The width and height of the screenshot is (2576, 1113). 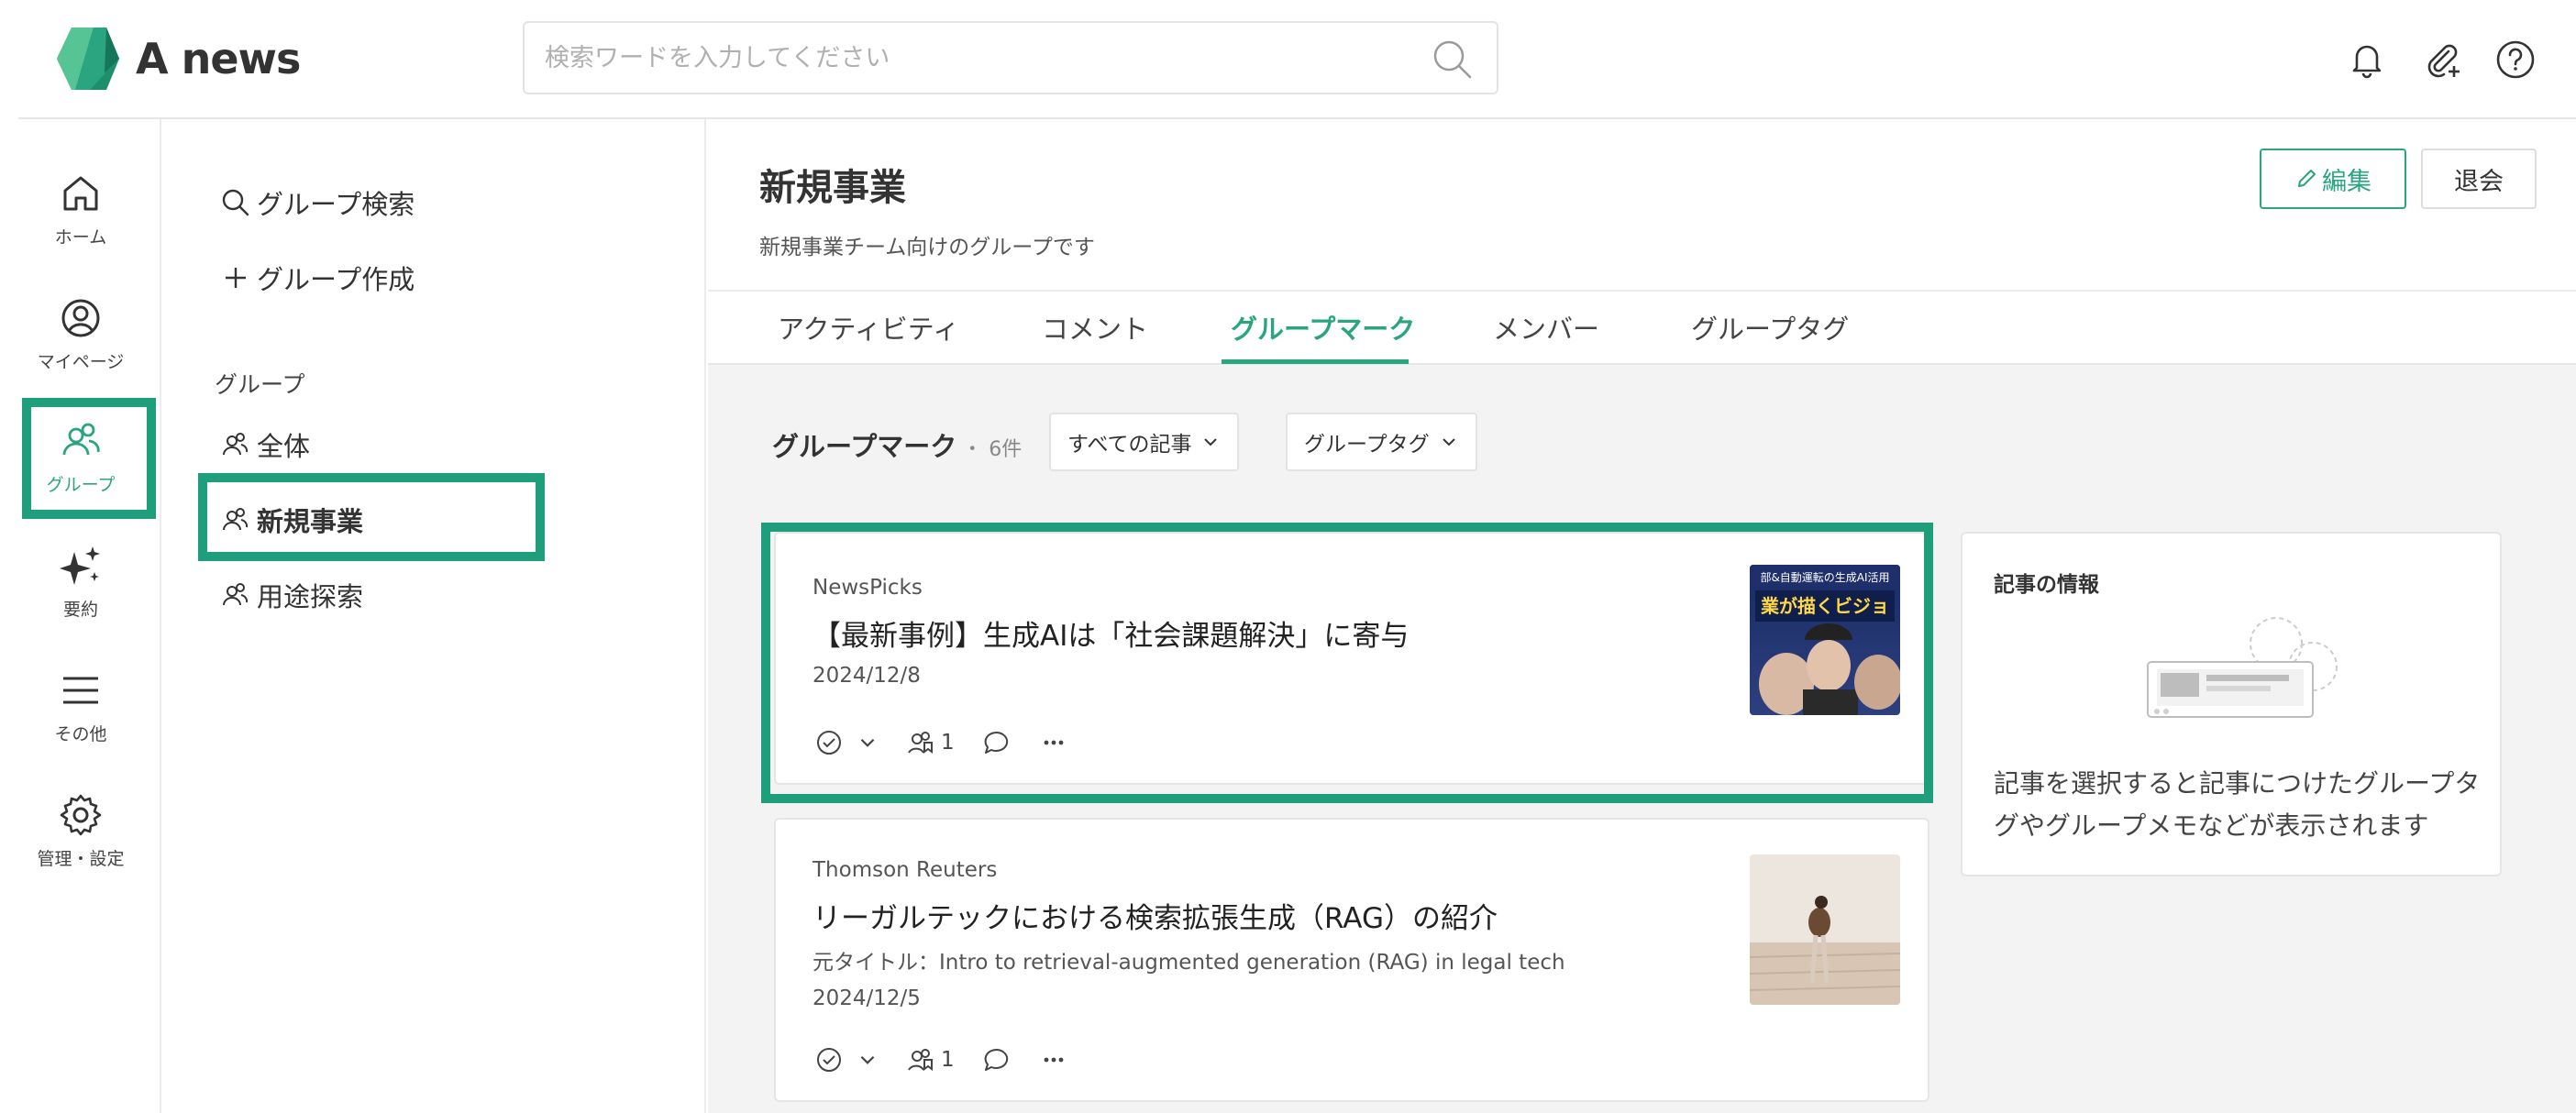 I want to click on mark-count: ・ 6件, so click(x=992, y=449).